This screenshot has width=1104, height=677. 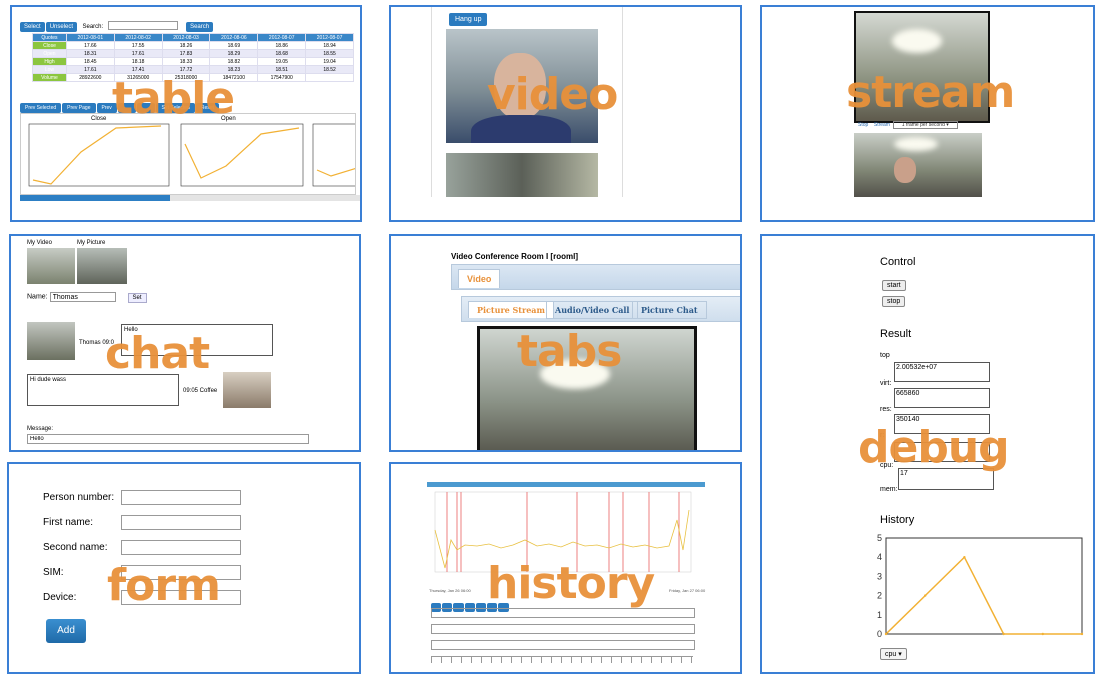 I want to click on set-button: Set, so click(x=137, y=297).